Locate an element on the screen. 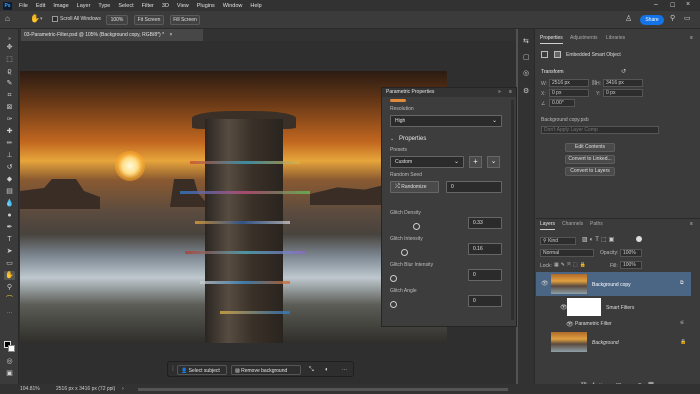  preset-options-button: ⌄ is located at coordinates (493, 162).